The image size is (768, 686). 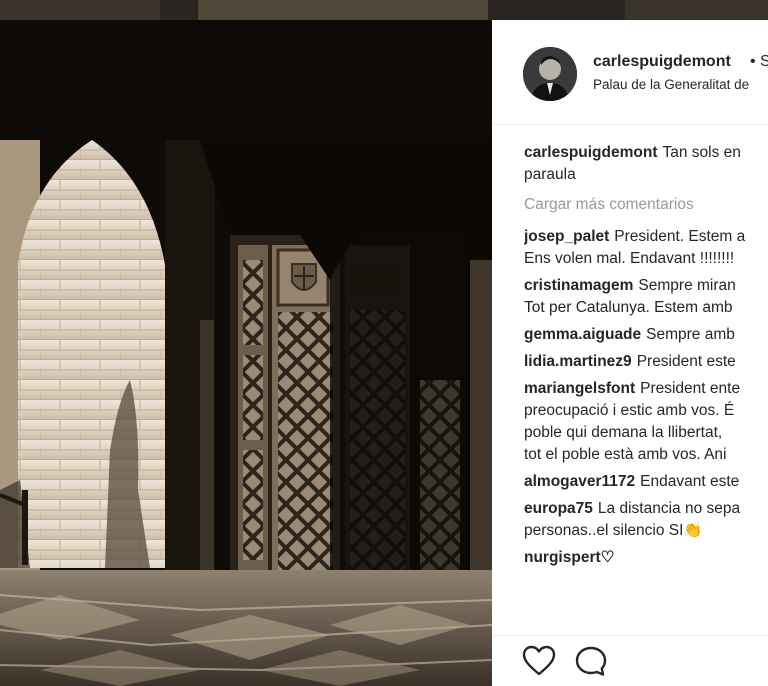 I want to click on comment: almogaver1172 Endavant este, so click(x=646, y=482).